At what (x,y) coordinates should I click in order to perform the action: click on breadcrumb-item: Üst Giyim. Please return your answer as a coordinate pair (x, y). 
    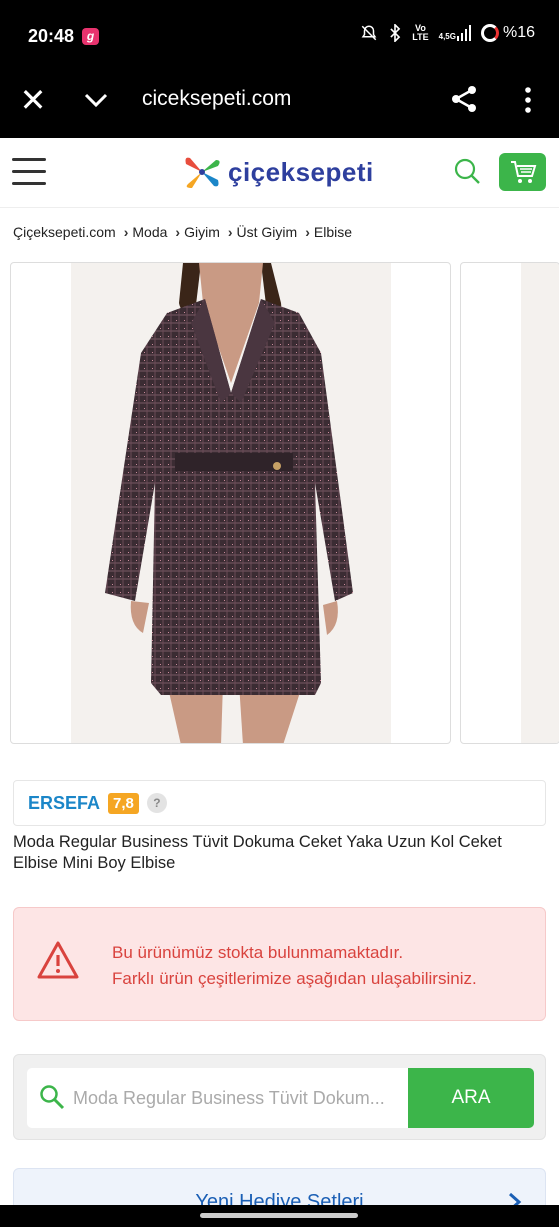
    Looking at the image, I should click on (267, 232).